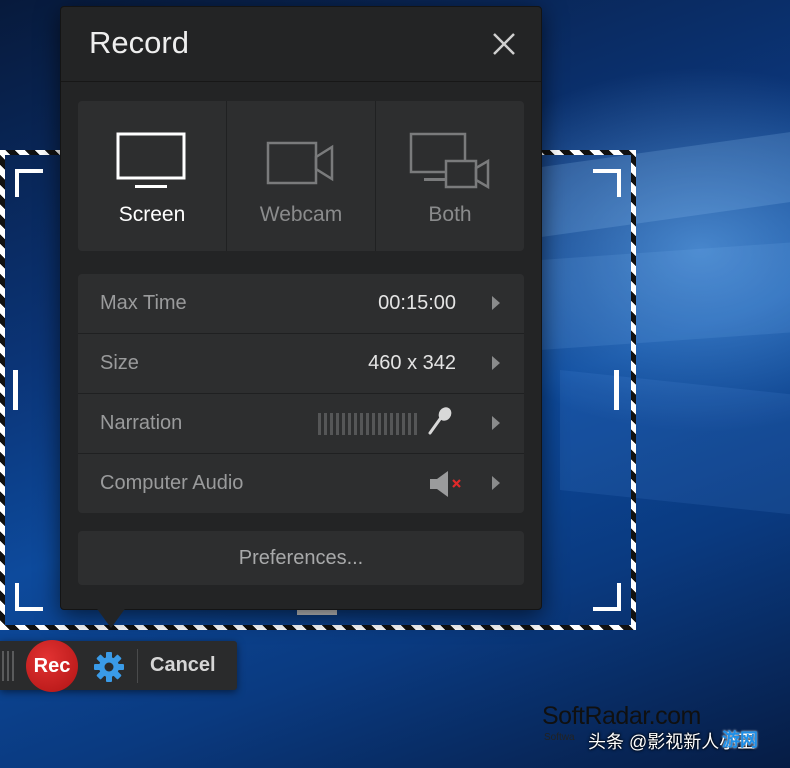 The width and height of the screenshot is (790, 768). I want to click on close-icon, so click(504, 44).